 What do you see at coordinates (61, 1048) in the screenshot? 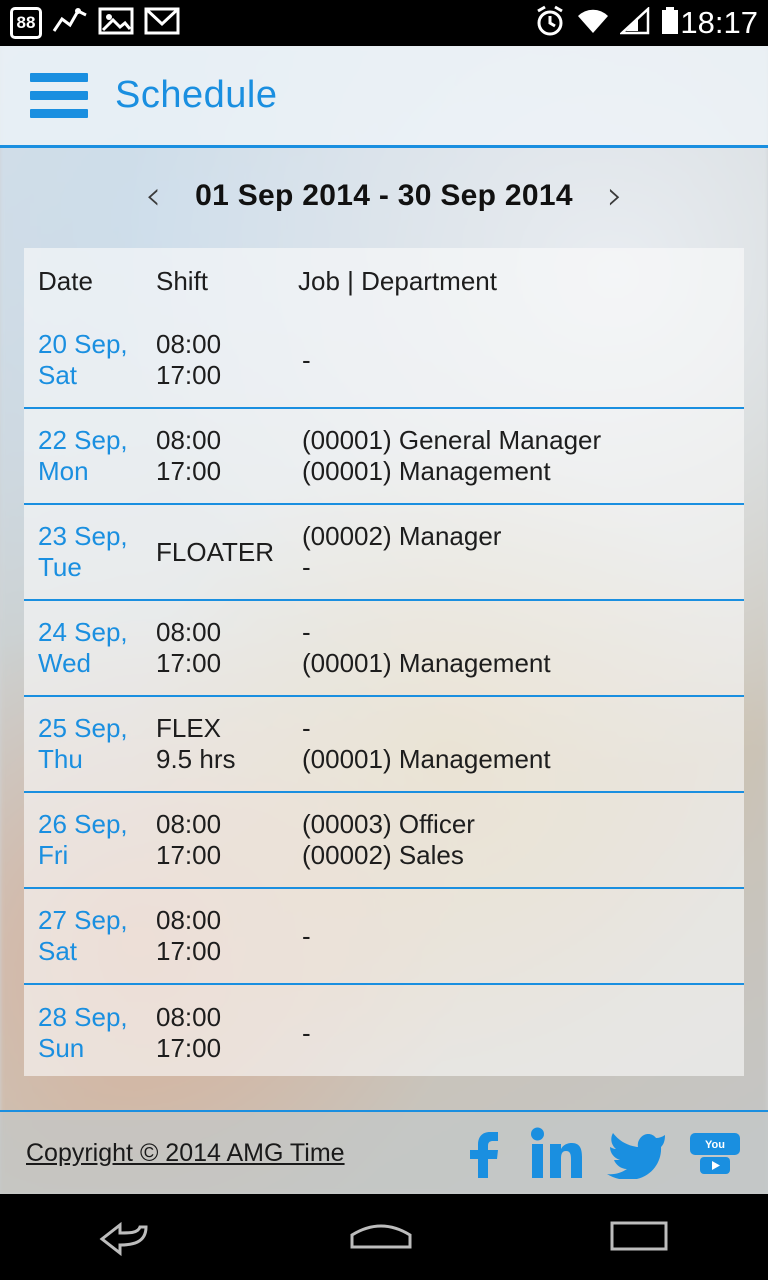
I see `row-date-weekday: Sun` at bounding box center [61, 1048].